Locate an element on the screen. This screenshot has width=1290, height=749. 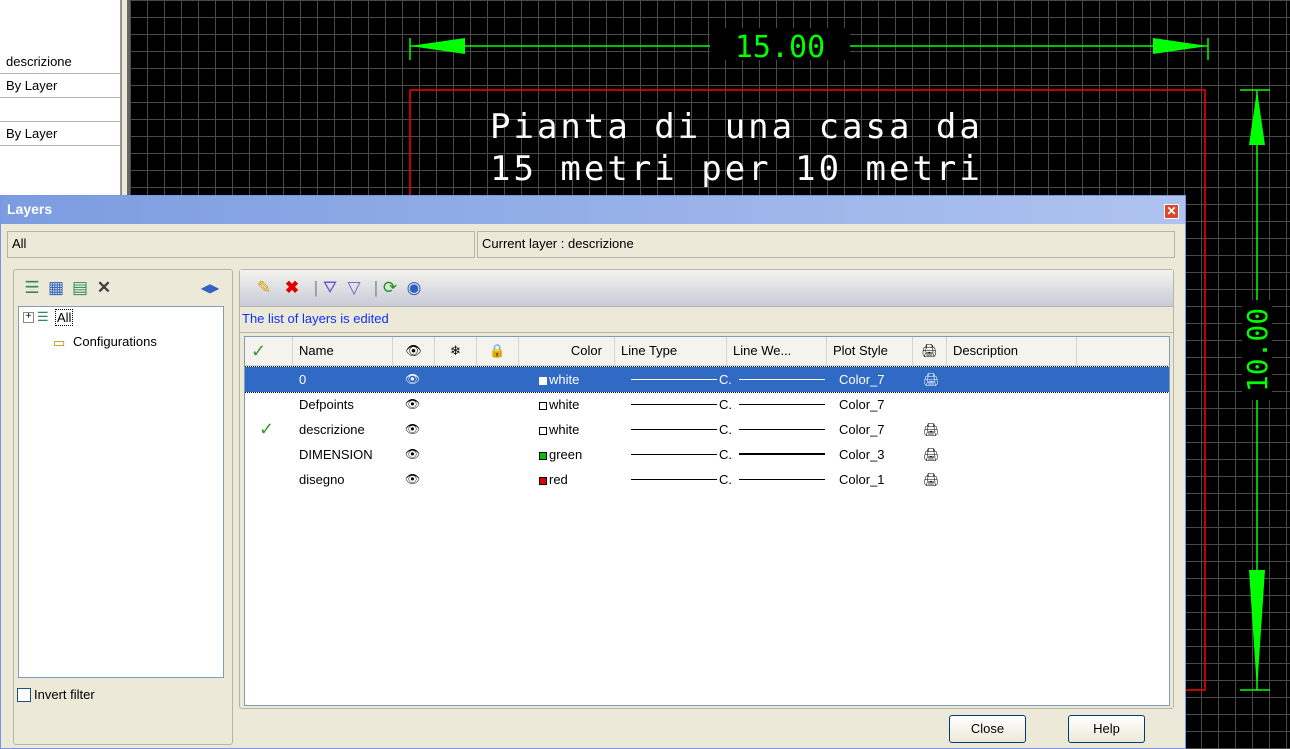
layer-name: DIMENSION is located at coordinates (336, 454).